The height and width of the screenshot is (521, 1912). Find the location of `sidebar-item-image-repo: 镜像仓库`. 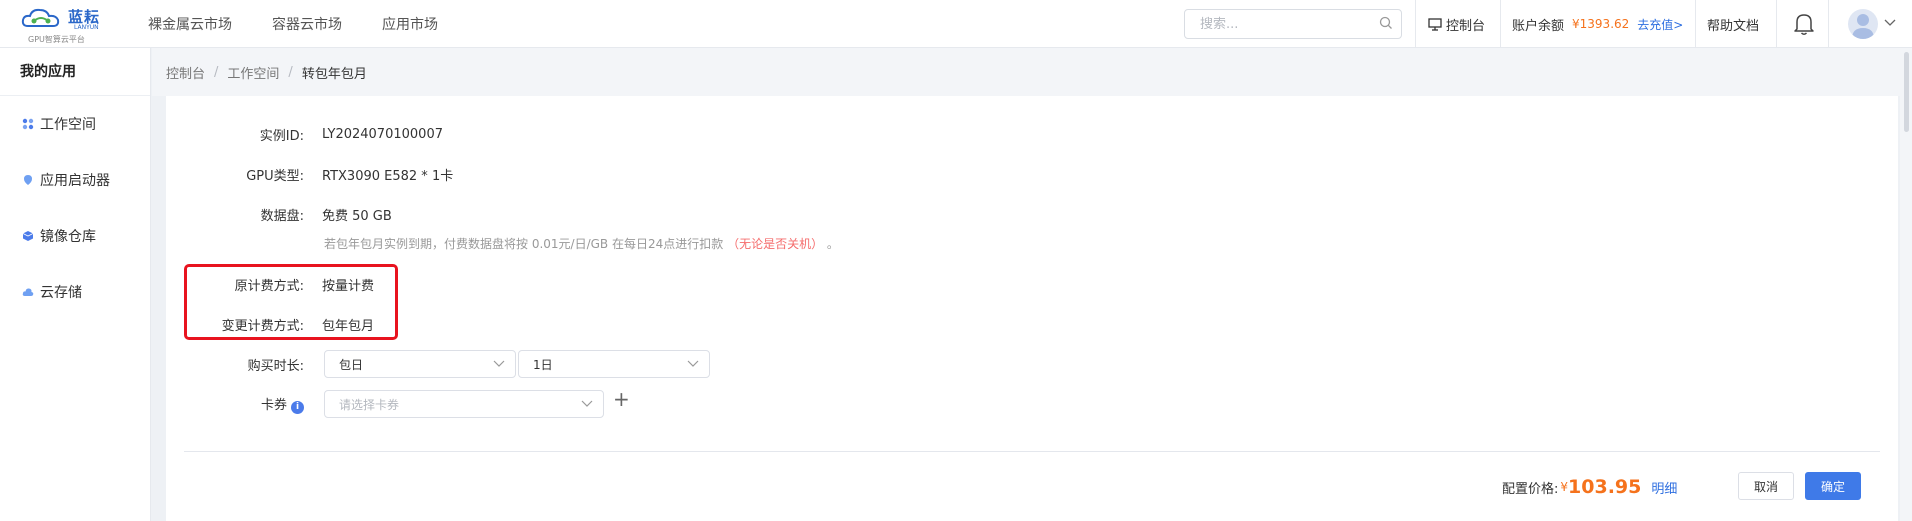

sidebar-item-image-repo: 镜像仓库 is located at coordinates (75, 236).